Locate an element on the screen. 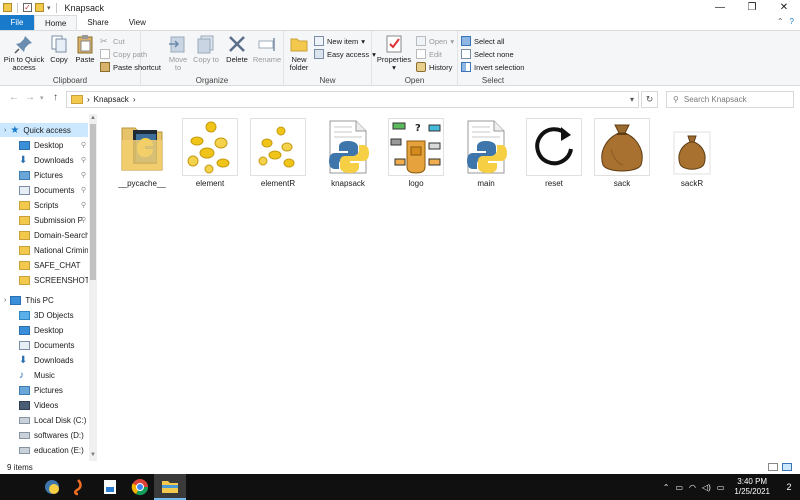  show-hidden-icons-icon: ⌃ is located at coordinates (666, 487).